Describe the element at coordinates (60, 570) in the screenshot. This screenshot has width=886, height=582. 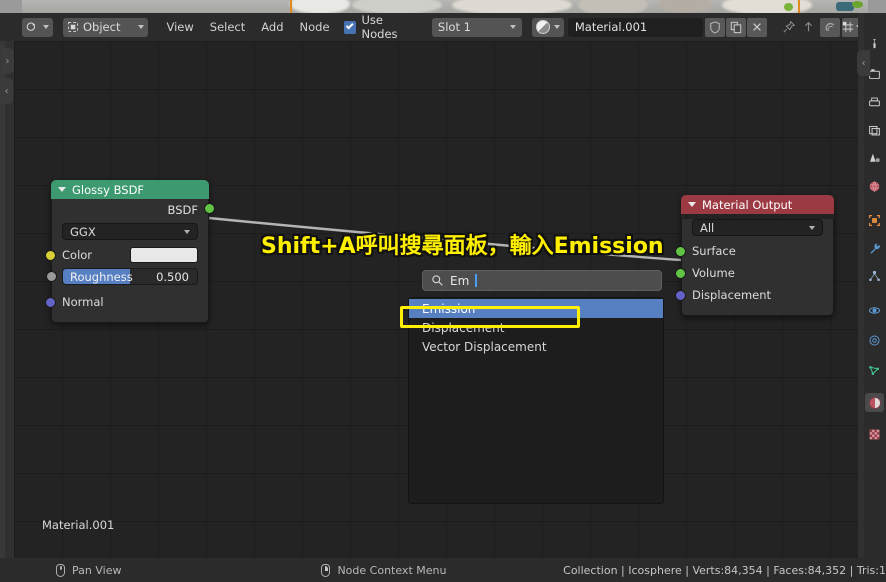
I see `mouse-left-icon` at that location.